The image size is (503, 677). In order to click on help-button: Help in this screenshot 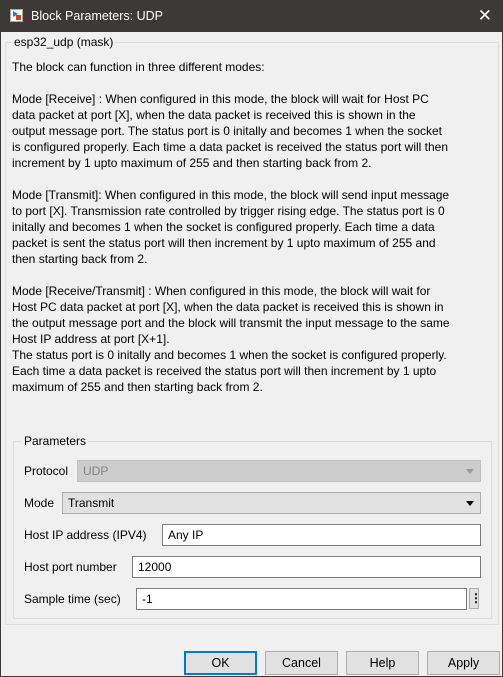, I will do `click(382, 663)`.